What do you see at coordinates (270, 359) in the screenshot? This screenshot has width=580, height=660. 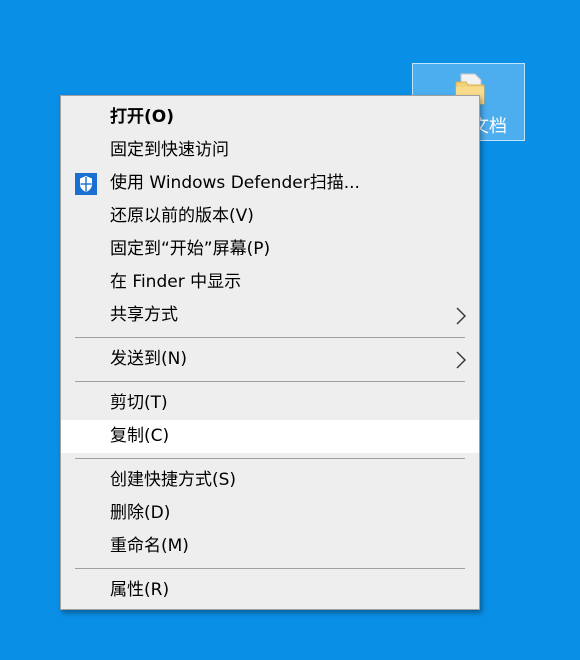 I see `menu-item-send-to: 发送到(N)` at bounding box center [270, 359].